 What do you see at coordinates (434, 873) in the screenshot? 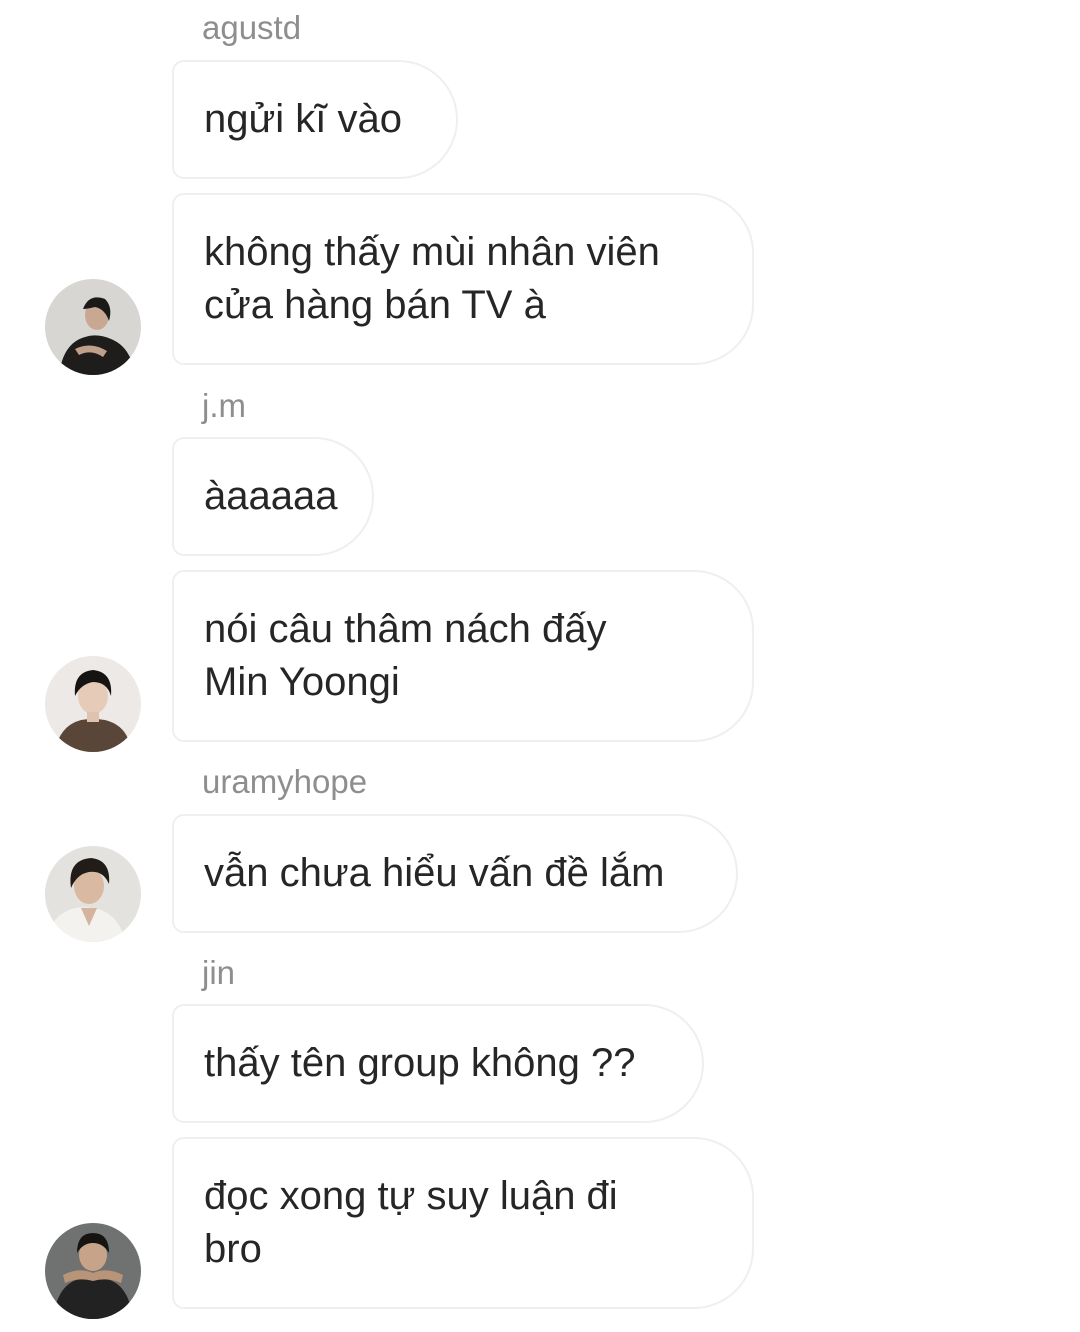
I see `message-text: vẫn chưa hiểu vấn đề lắm` at bounding box center [434, 873].